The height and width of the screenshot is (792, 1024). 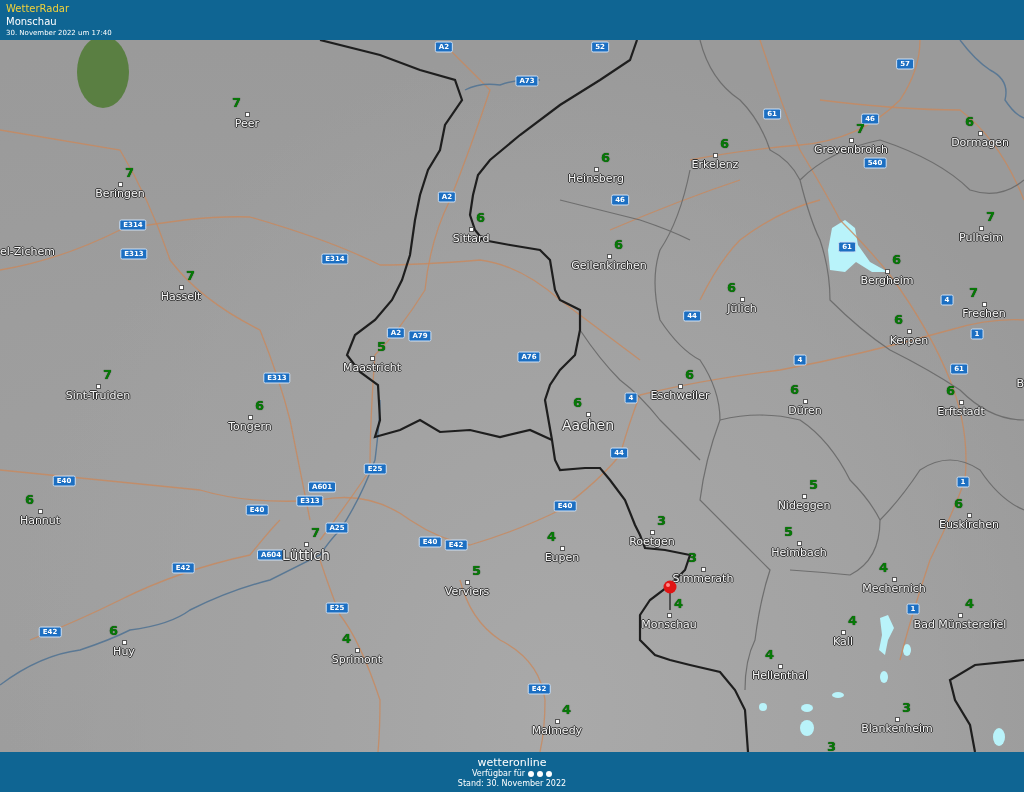 I want to click on app-title: WetterRadar, so click(x=37, y=9).